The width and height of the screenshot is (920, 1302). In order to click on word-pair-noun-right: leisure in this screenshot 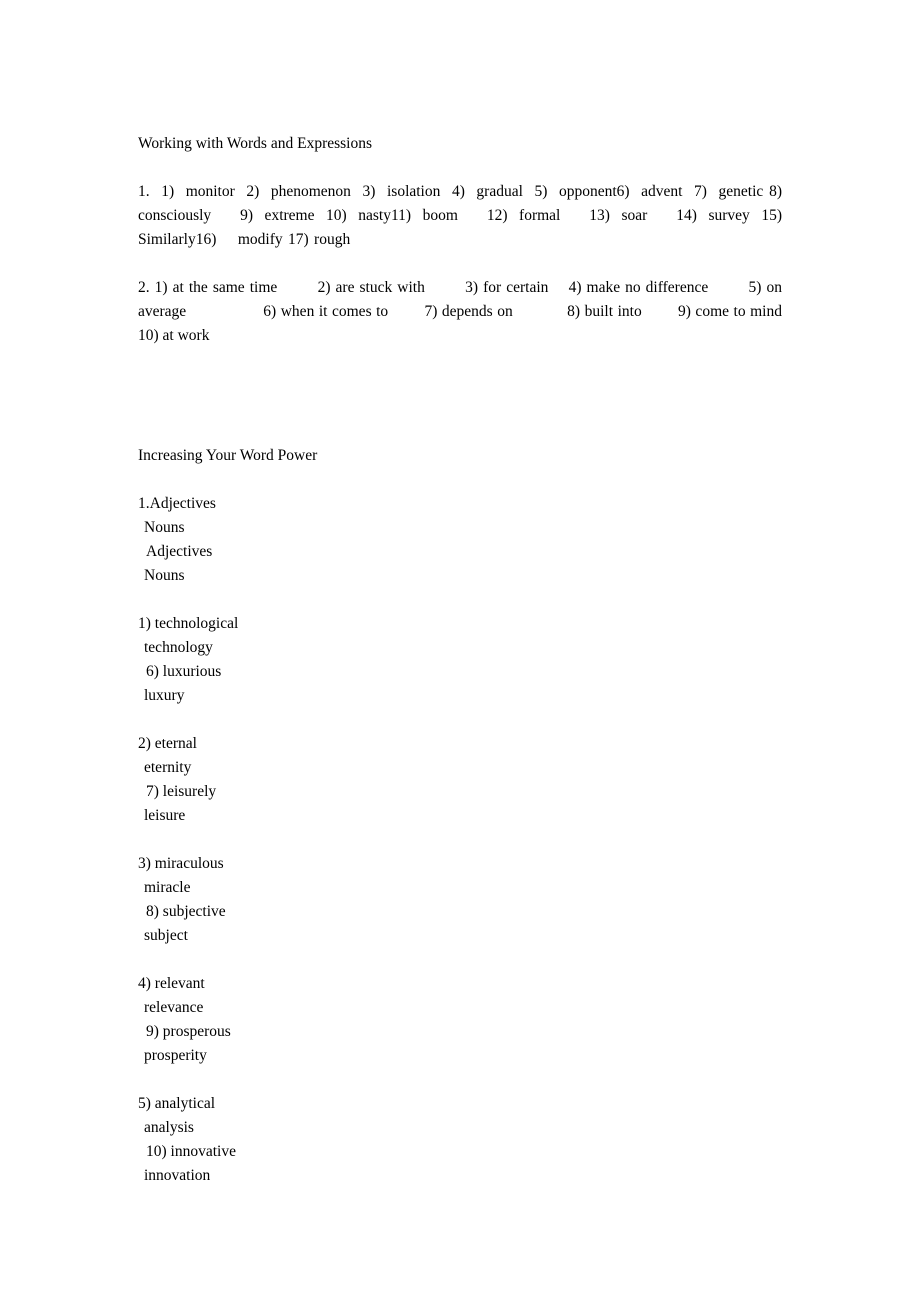, I will do `click(165, 815)`.